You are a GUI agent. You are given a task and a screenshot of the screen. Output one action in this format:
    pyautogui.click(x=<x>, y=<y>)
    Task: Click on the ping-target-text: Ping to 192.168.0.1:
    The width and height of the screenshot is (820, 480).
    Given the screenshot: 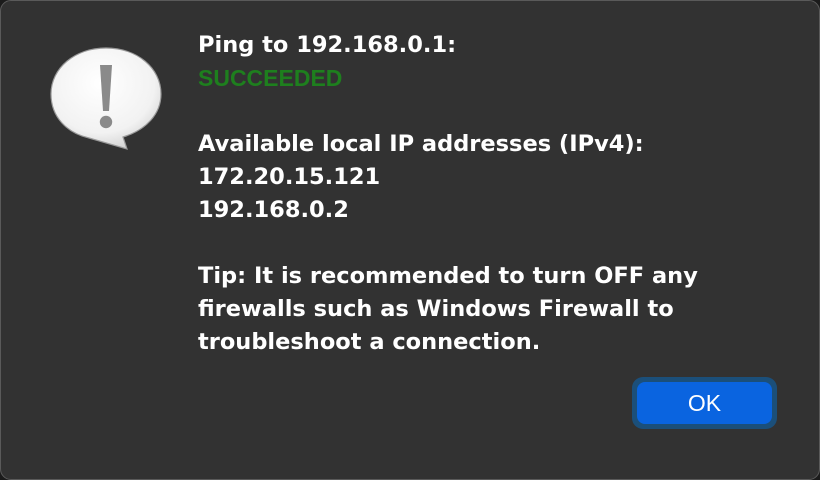 What is the action you would take?
    pyautogui.click(x=327, y=45)
    